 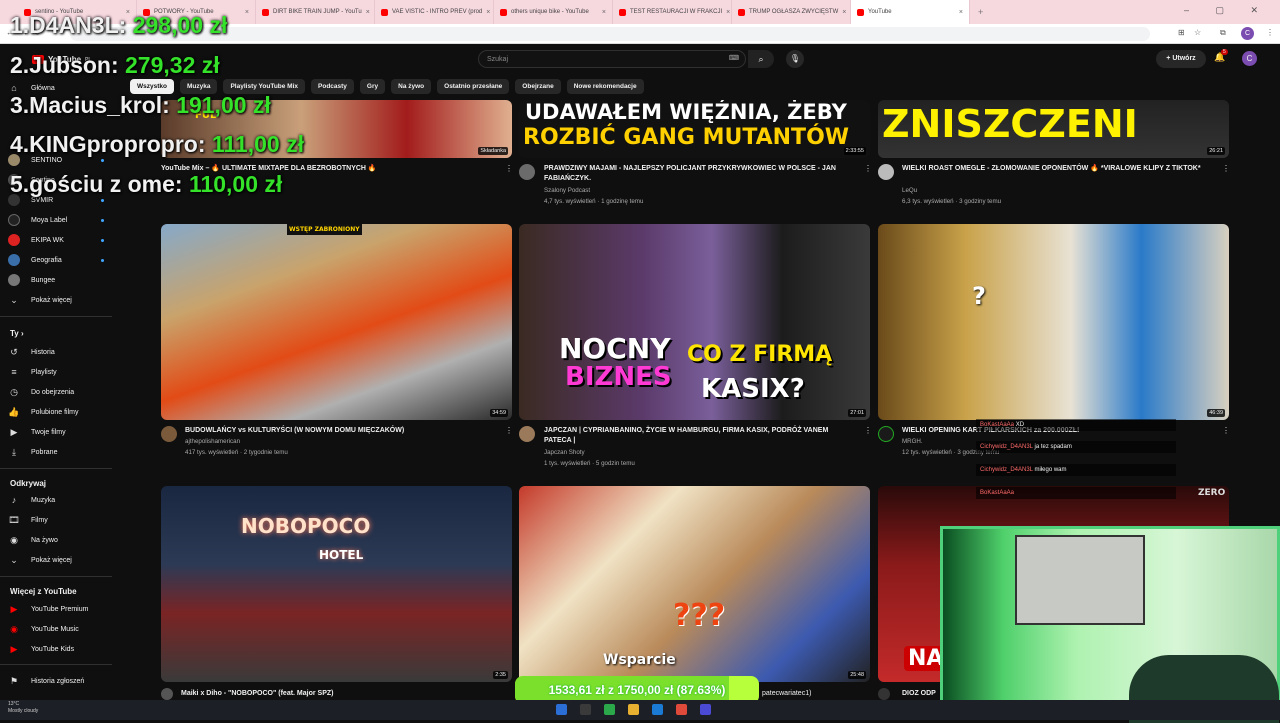 I want to click on search-input: Szukaj ⌨, so click(x=612, y=59).